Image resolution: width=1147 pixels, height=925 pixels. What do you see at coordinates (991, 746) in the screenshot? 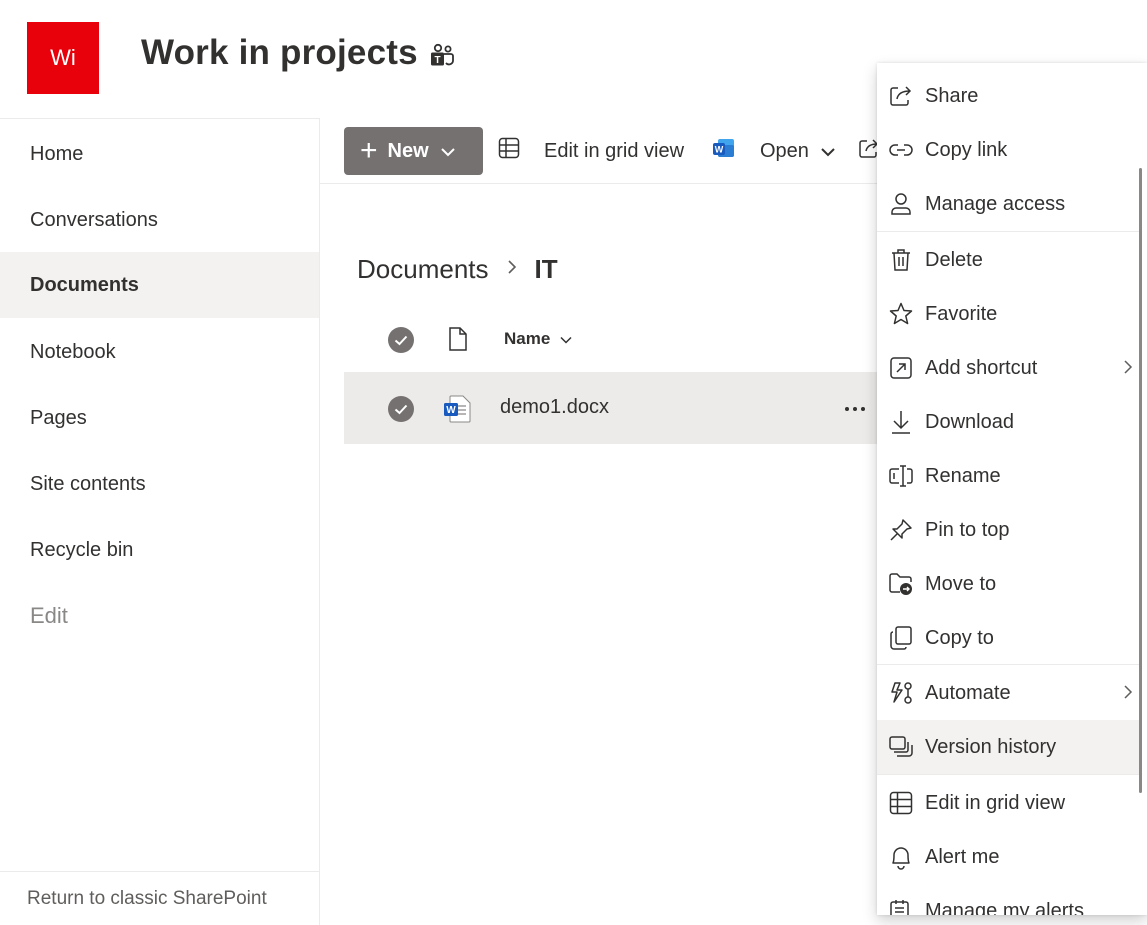
I see `menu-item-label: Version history` at bounding box center [991, 746].